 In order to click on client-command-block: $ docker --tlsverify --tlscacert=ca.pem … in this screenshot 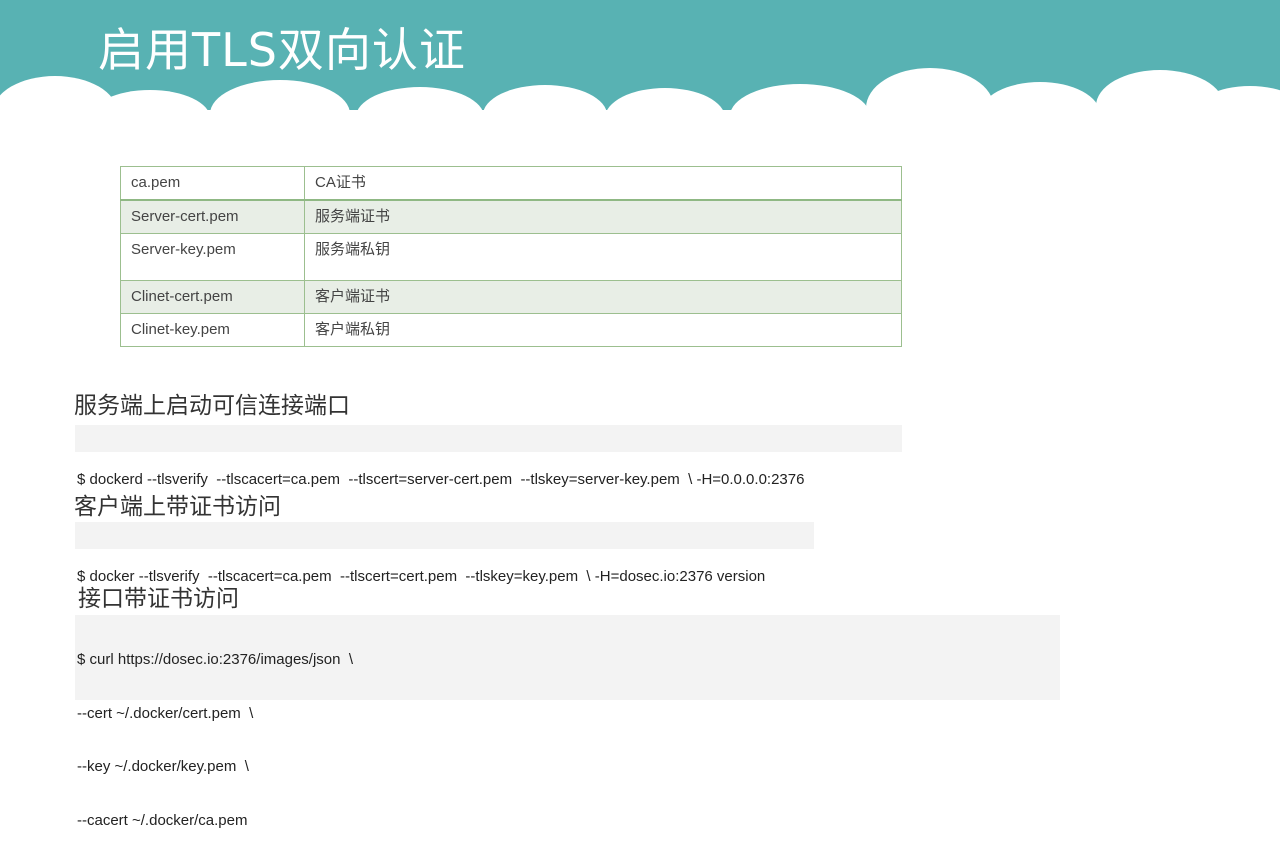, I will do `click(444, 553)`.